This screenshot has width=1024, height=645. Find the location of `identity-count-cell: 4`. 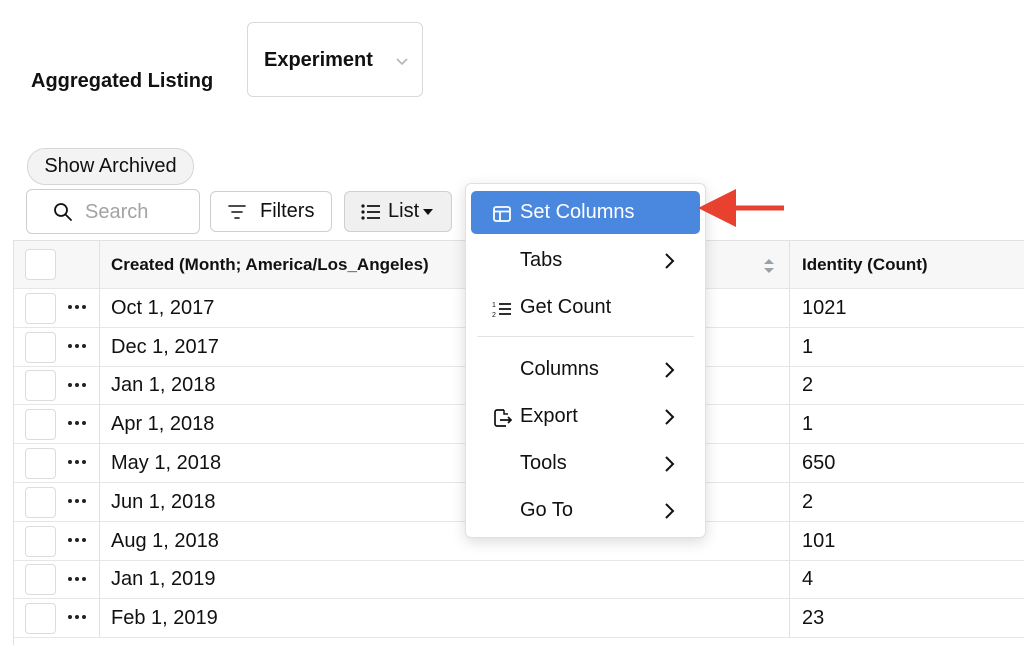

identity-count-cell: 4 is located at coordinates (808, 579).